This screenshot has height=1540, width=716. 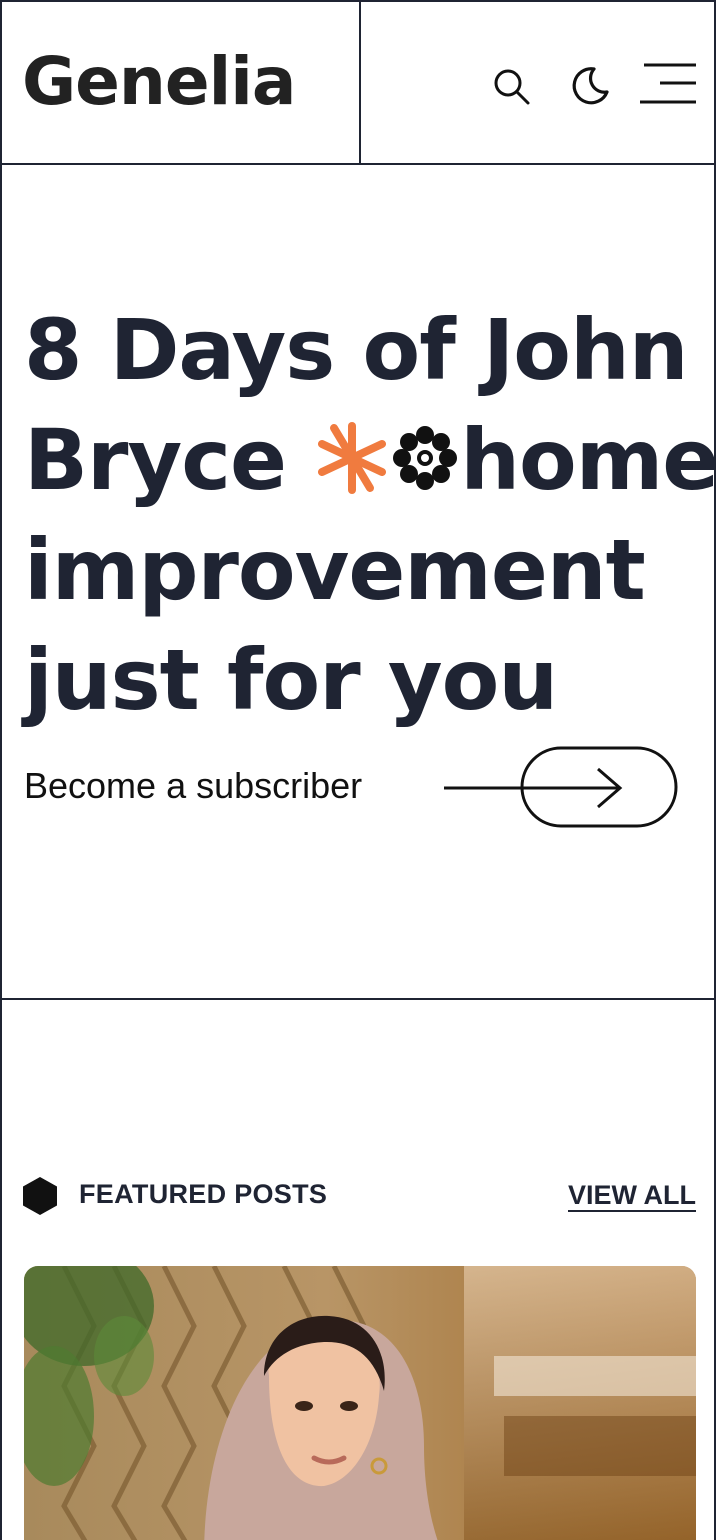 What do you see at coordinates (352, 458) in the screenshot?
I see `asterisk-icon` at bounding box center [352, 458].